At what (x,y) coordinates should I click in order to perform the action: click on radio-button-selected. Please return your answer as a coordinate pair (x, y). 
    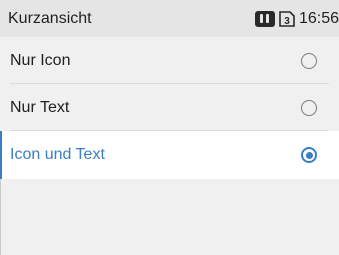
    Looking at the image, I should click on (309, 155).